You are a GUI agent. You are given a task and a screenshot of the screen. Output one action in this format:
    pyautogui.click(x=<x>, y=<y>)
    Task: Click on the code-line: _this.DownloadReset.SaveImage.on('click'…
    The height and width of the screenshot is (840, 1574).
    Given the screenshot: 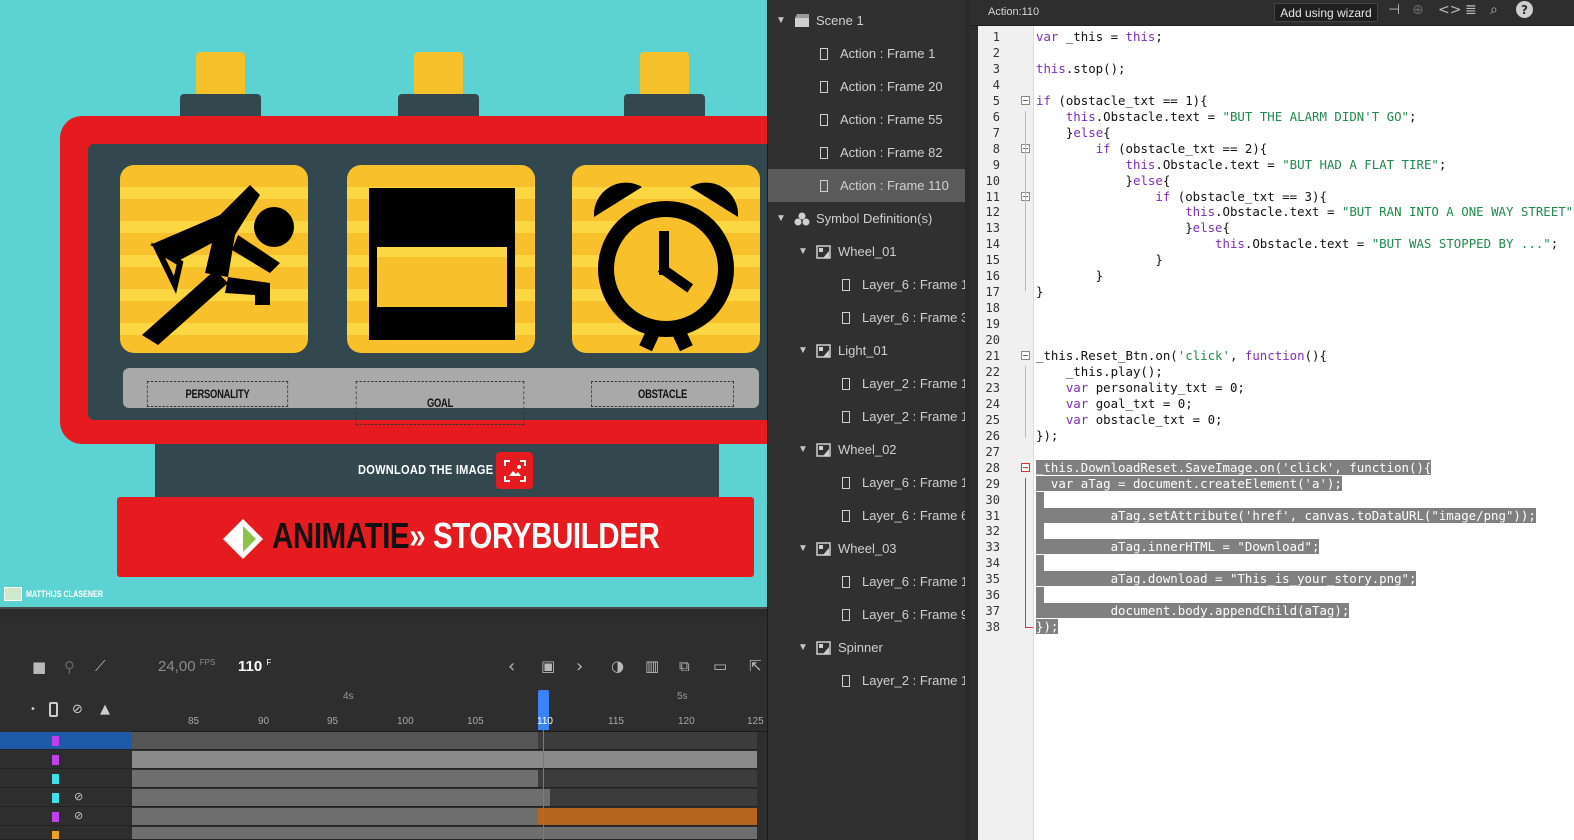 What is the action you would take?
    pyautogui.click(x=1234, y=467)
    